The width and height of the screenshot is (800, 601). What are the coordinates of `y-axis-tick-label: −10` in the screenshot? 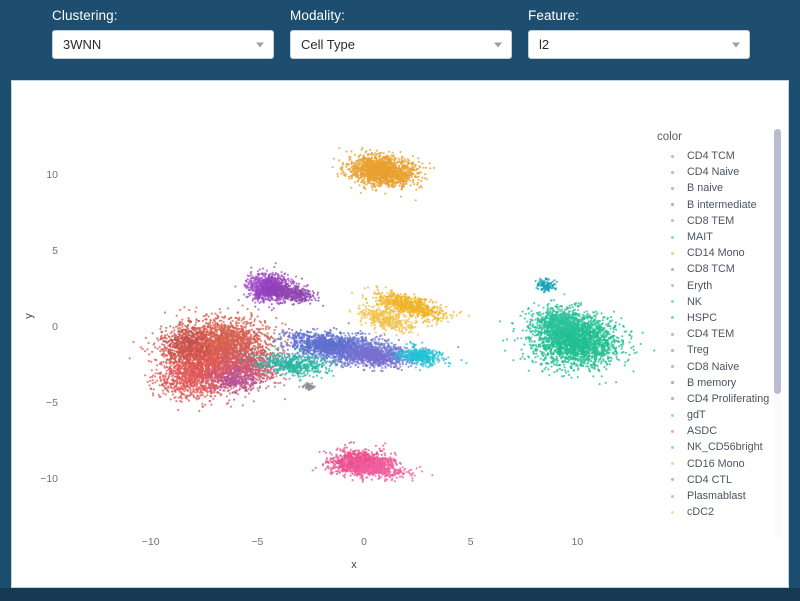 It's located at (49, 479).